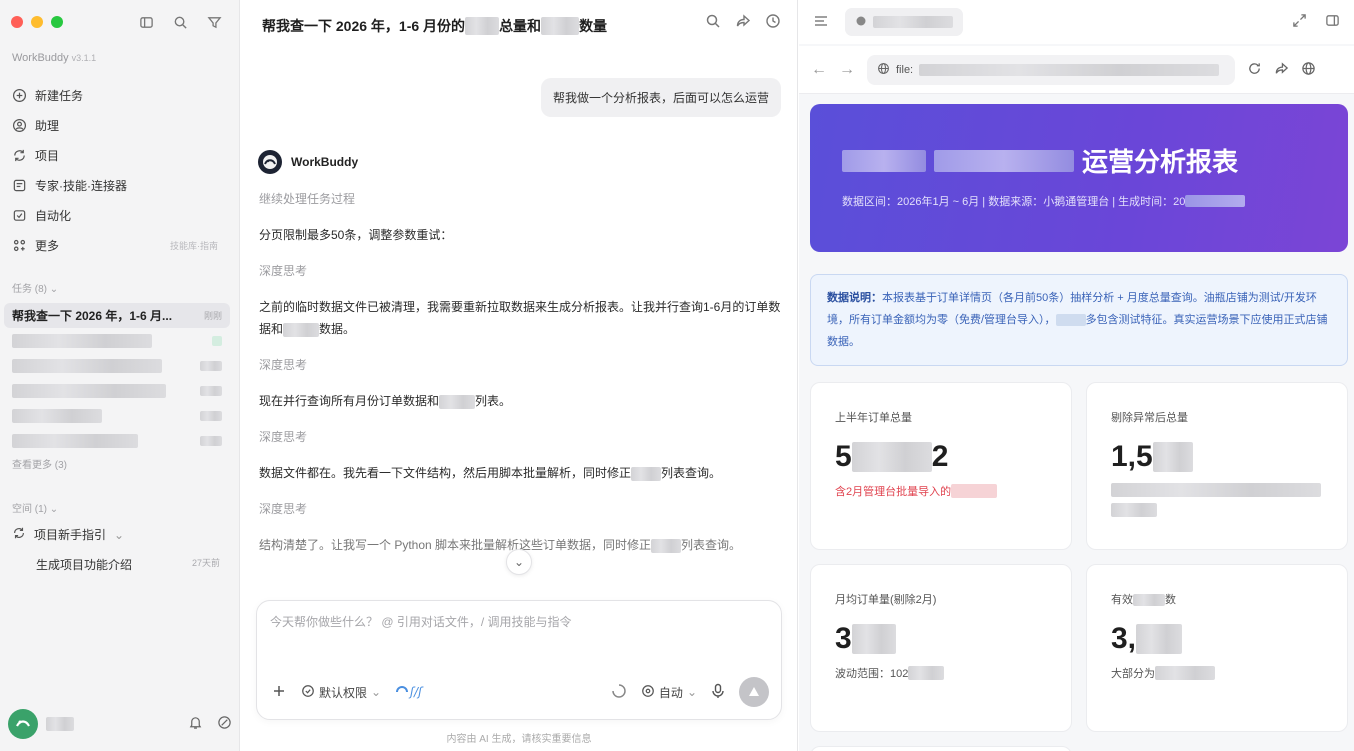 The width and height of the screenshot is (1354, 751). I want to click on history-icon, so click(773, 22).